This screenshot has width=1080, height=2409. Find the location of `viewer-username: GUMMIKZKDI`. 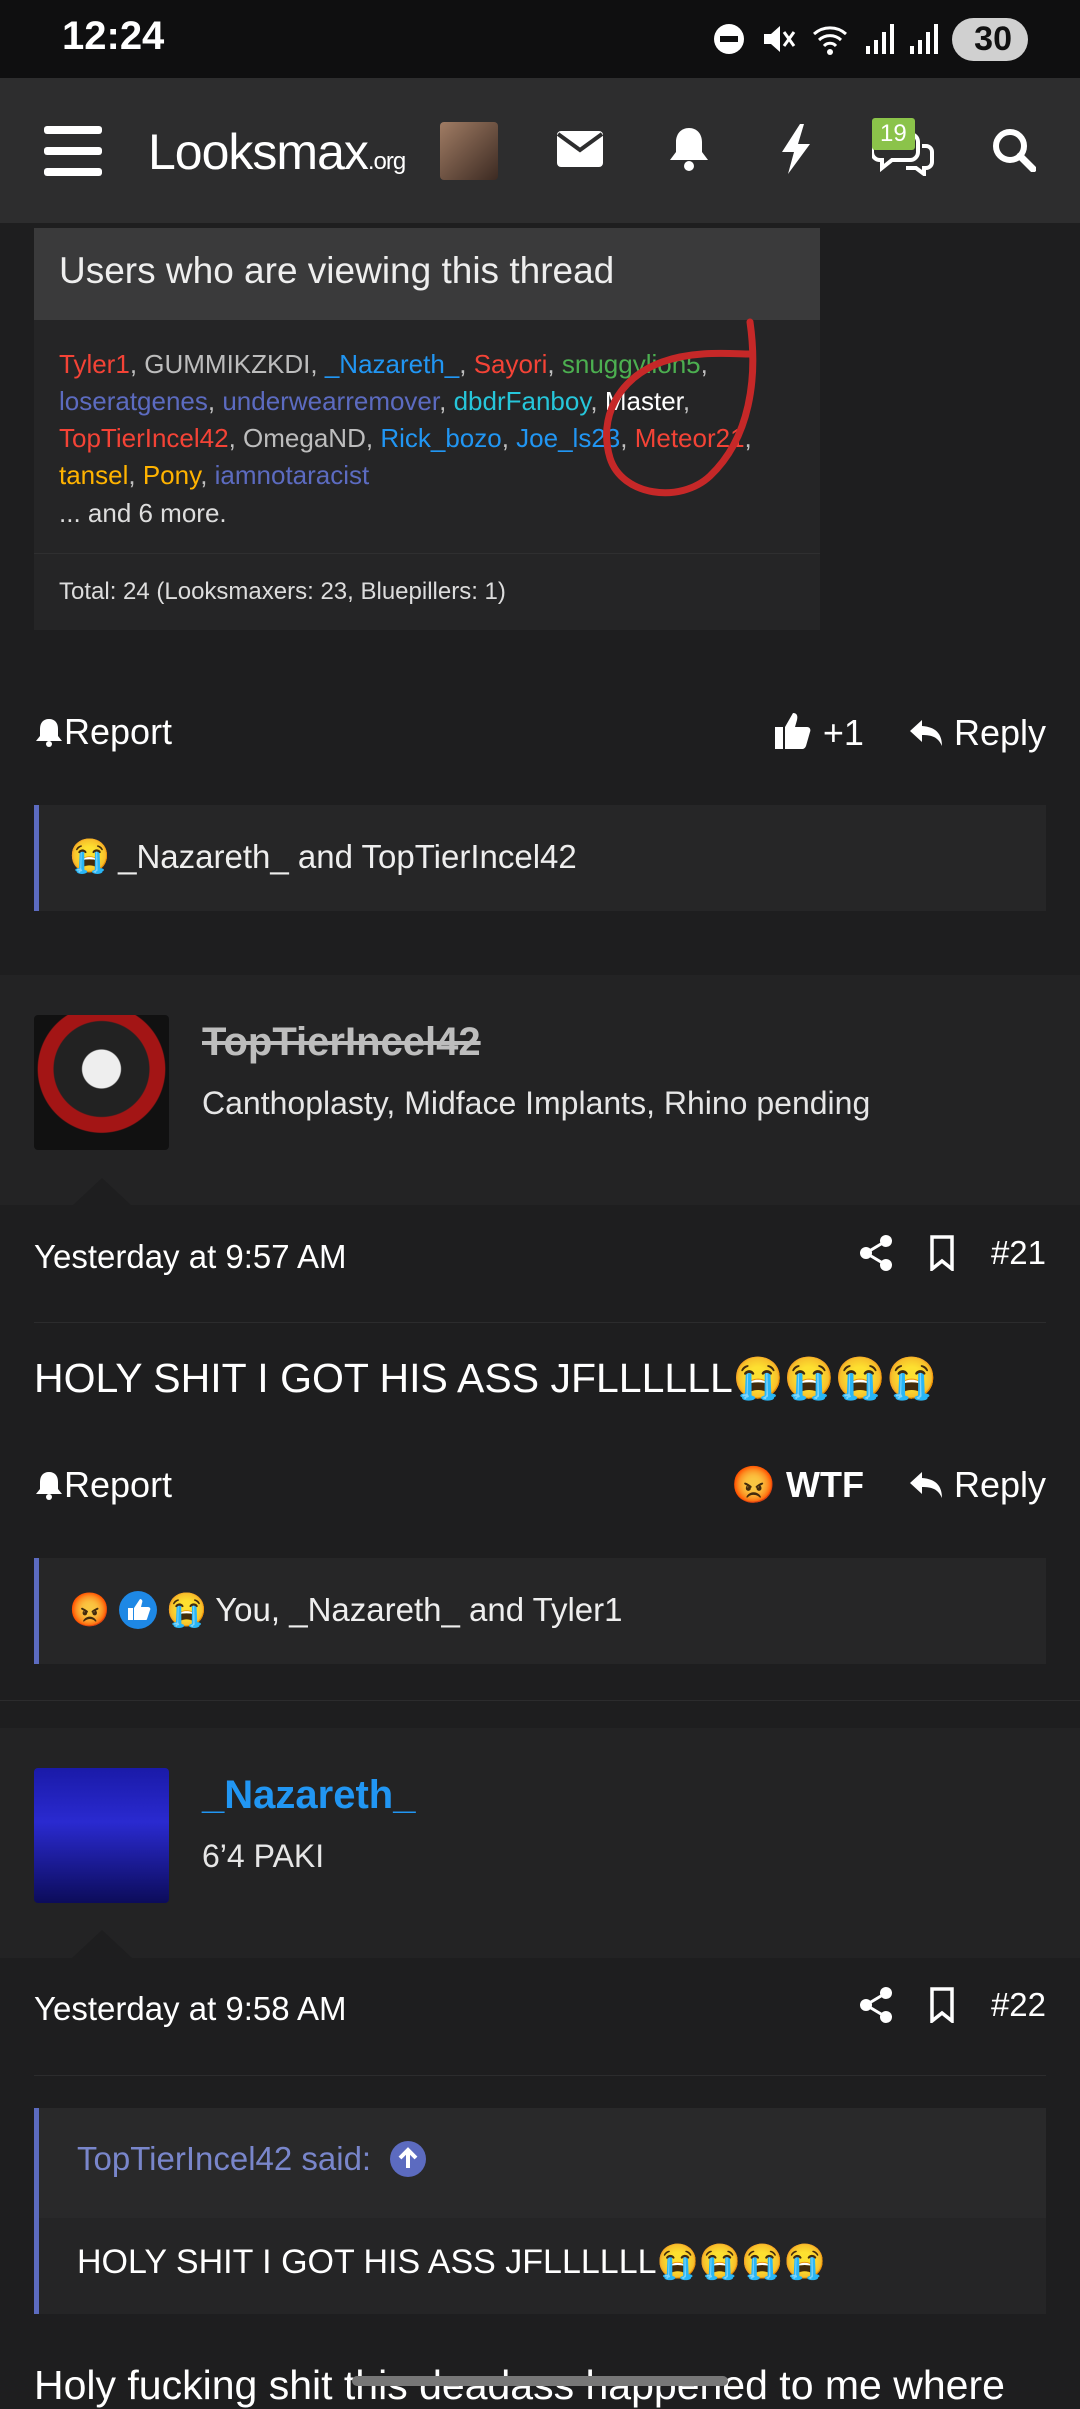

viewer-username: GUMMIKZKDI is located at coordinates (227, 364).